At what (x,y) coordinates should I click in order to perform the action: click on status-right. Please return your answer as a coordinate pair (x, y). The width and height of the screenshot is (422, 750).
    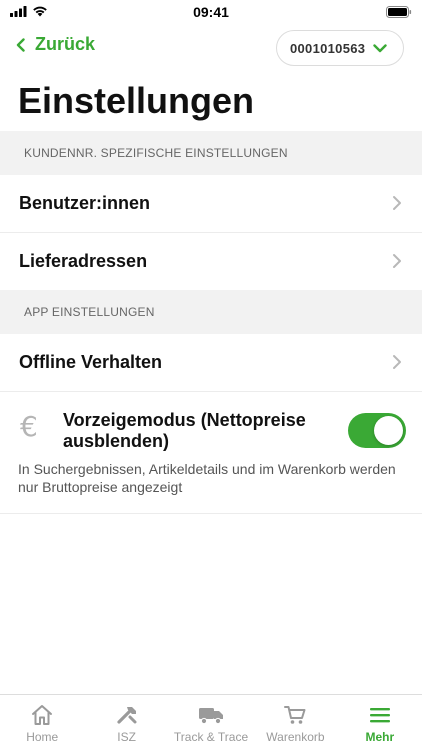
    Looking at the image, I should click on (399, 14).